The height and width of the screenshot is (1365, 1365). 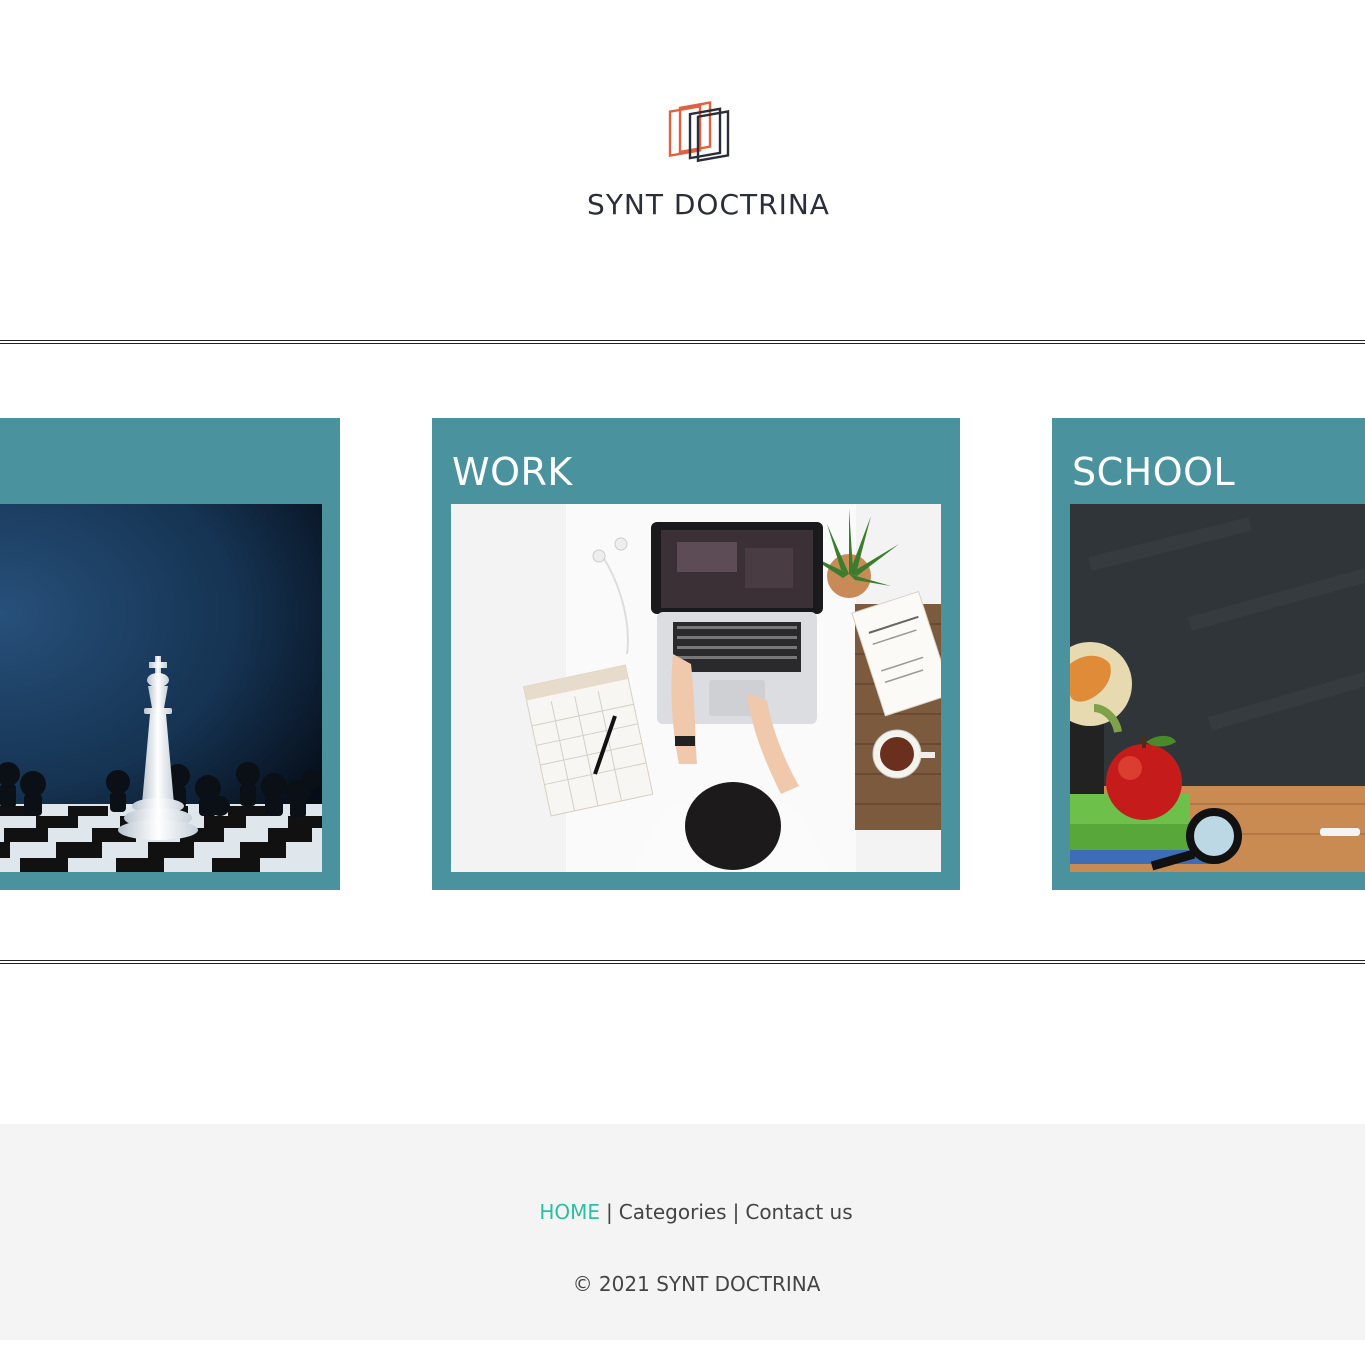 What do you see at coordinates (512, 472) in the screenshot?
I see `category-title: WORK` at bounding box center [512, 472].